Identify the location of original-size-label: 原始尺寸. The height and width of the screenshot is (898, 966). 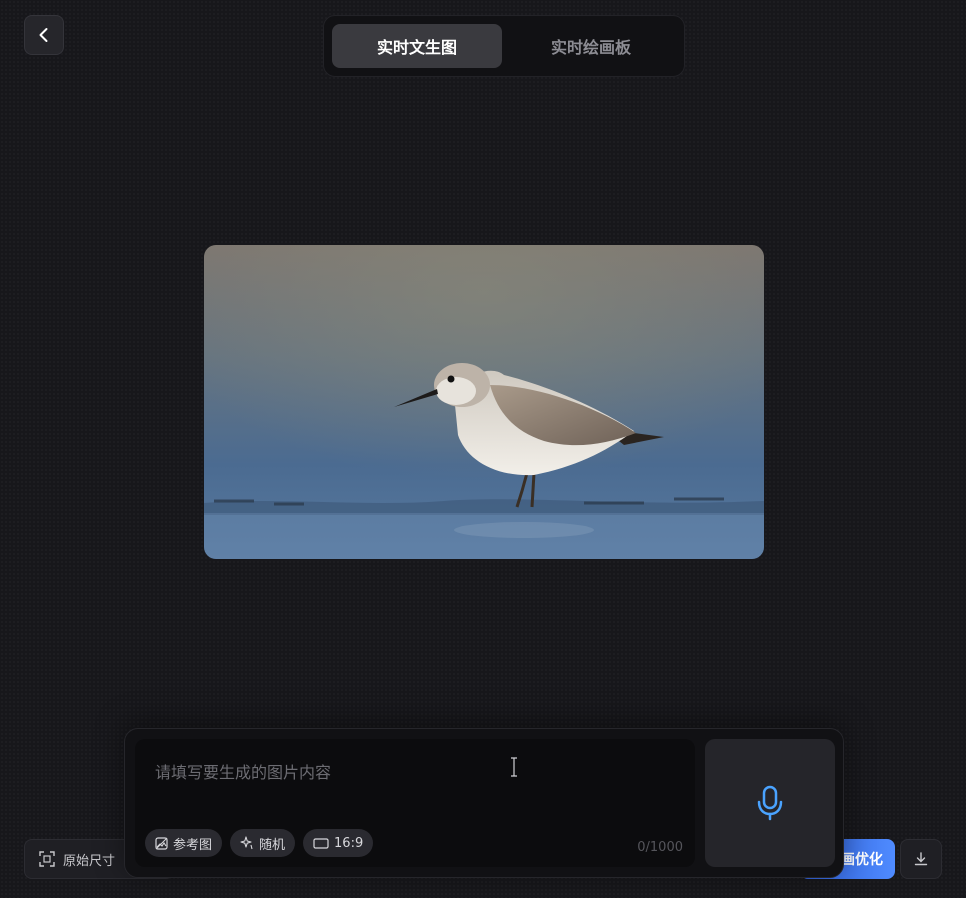
(89, 861).